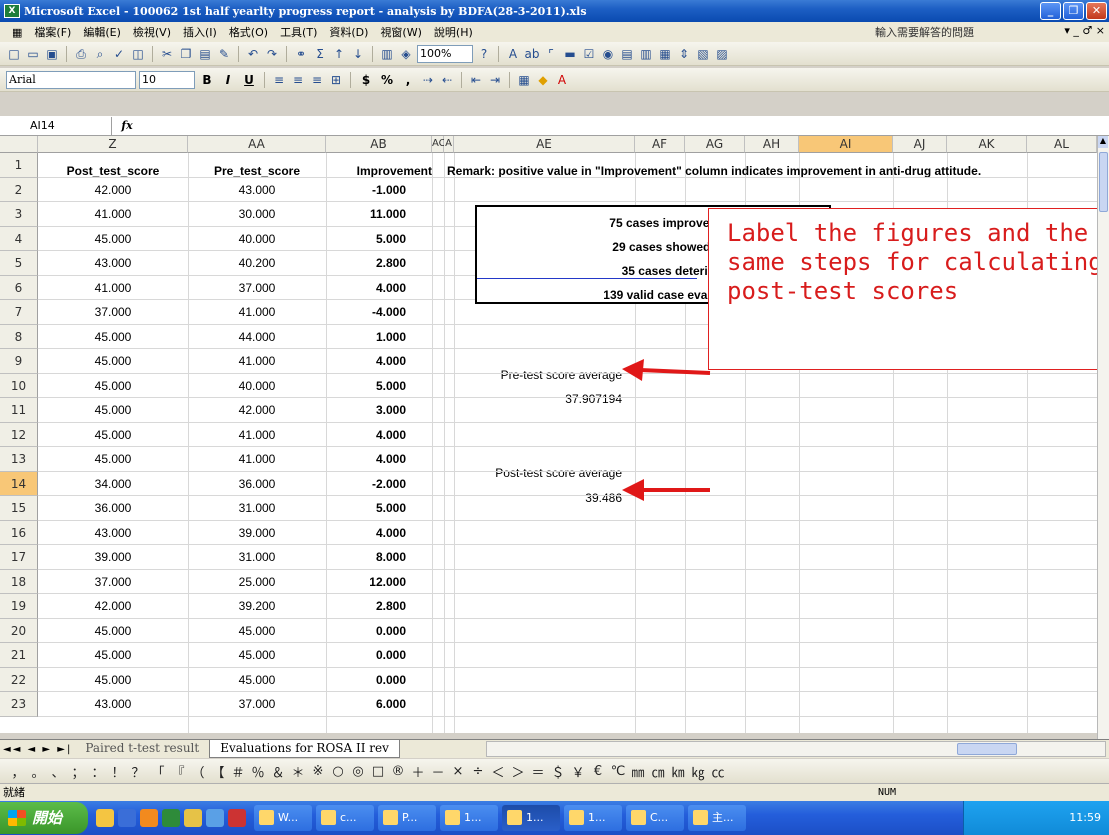 The image size is (1109, 835). I want to click on improvement-cell: 8.000, so click(366, 557).